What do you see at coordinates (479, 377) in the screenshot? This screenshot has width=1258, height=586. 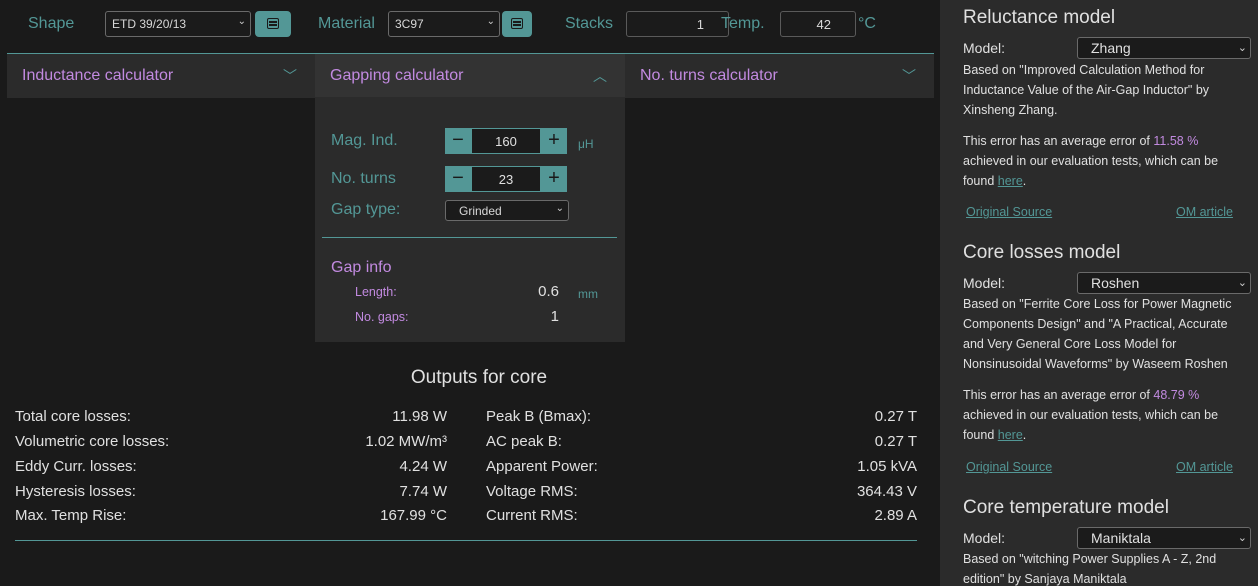 I see `outputs-title: Outputs for core` at bounding box center [479, 377].